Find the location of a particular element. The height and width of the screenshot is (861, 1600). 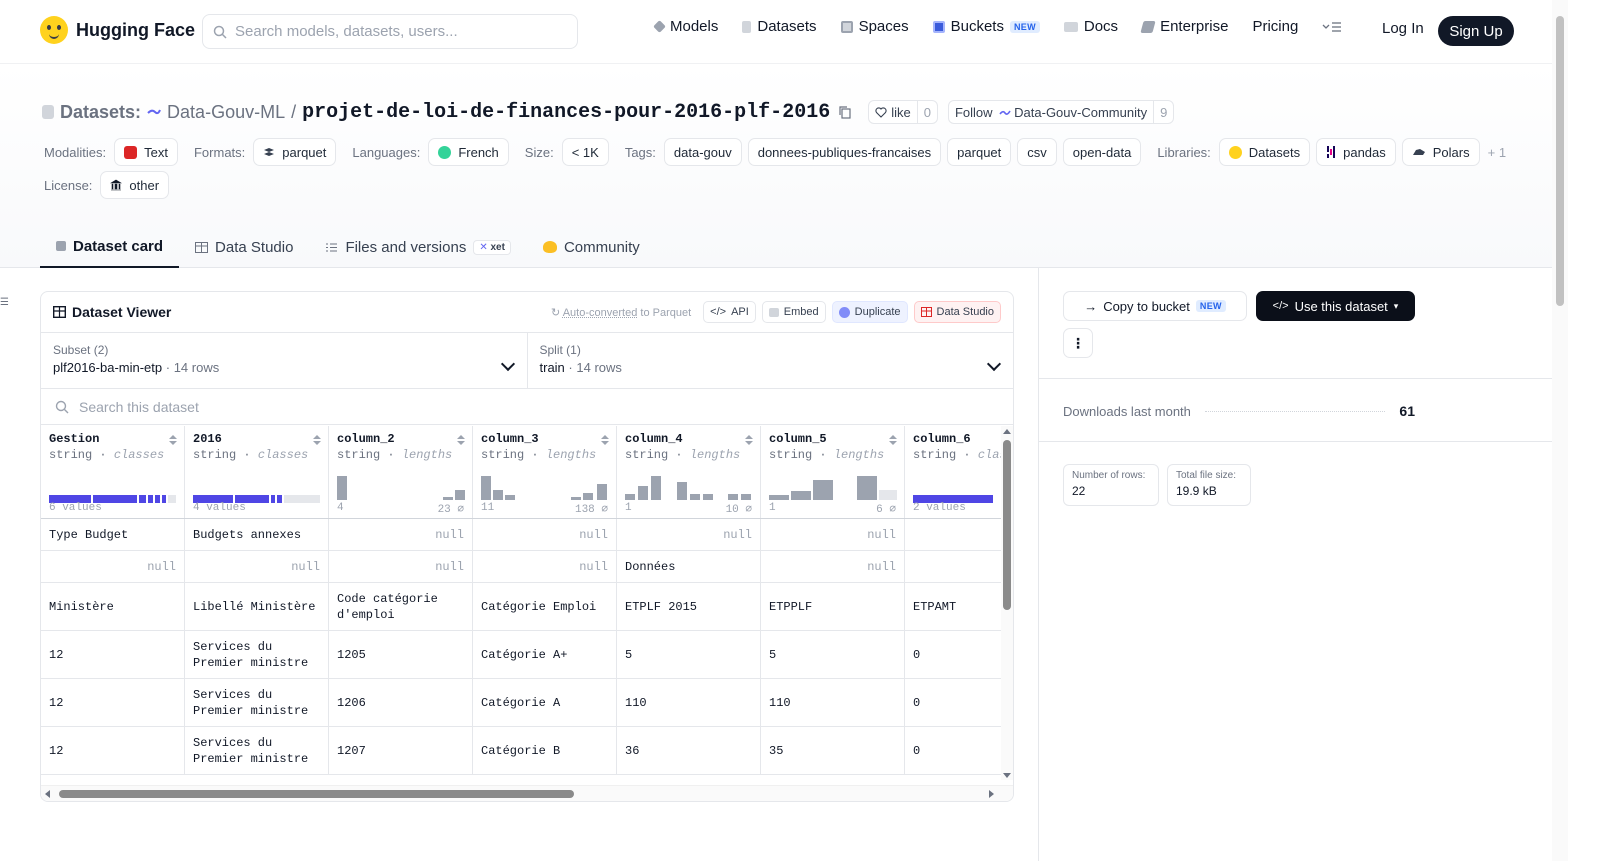

table-cell: Catégorie B is located at coordinates (545, 750).